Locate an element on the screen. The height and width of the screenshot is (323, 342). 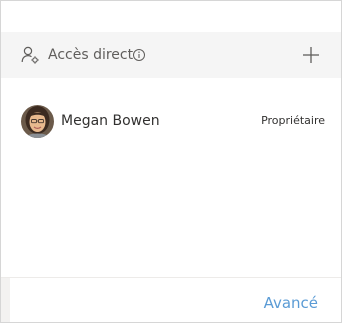
person-gear-icon is located at coordinates (30, 55).